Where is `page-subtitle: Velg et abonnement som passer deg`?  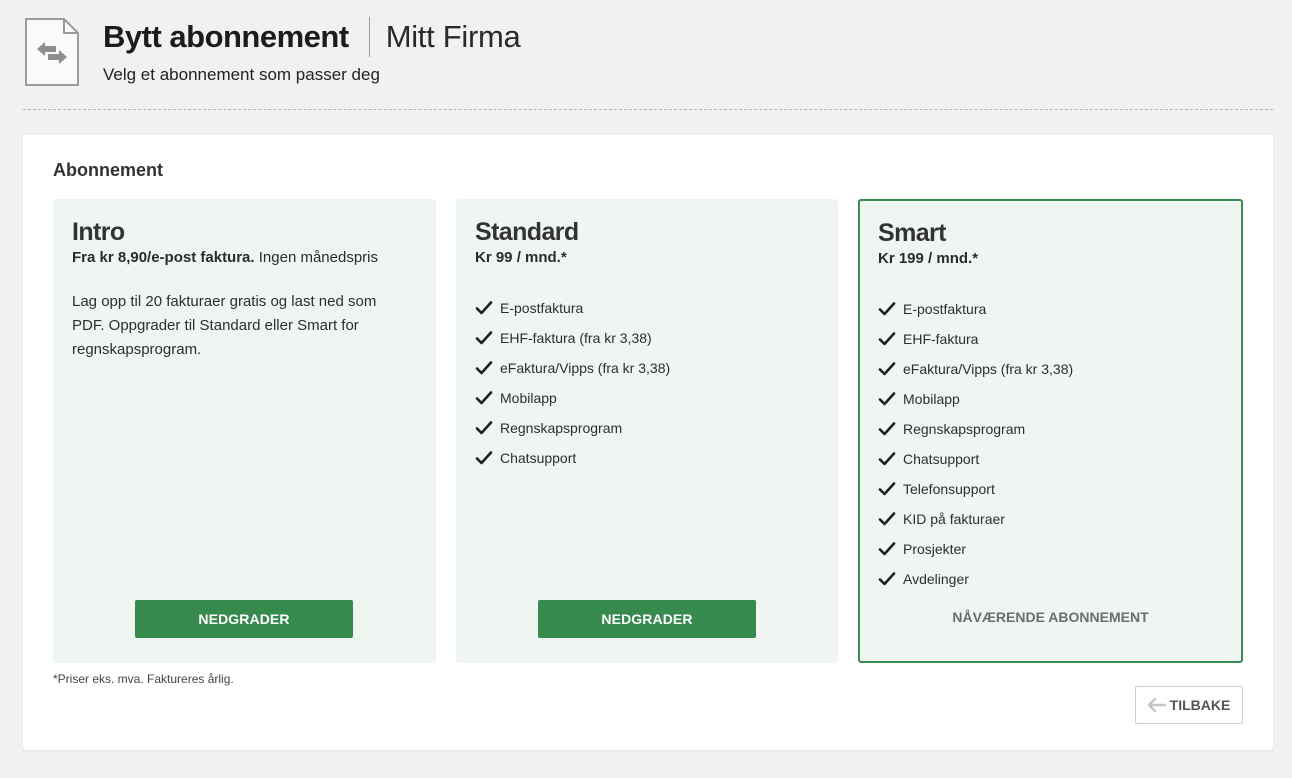
page-subtitle: Velg et abonnement som passer deg is located at coordinates (241, 74).